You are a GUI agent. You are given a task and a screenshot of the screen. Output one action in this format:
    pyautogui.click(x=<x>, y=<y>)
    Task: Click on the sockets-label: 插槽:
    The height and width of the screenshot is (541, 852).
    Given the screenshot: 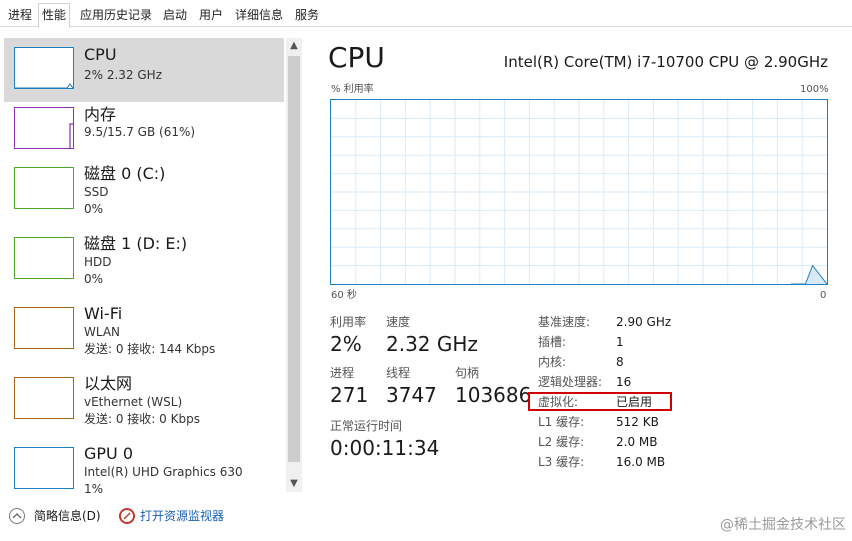 What is the action you would take?
    pyautogui.click(x=552, y=342)
    